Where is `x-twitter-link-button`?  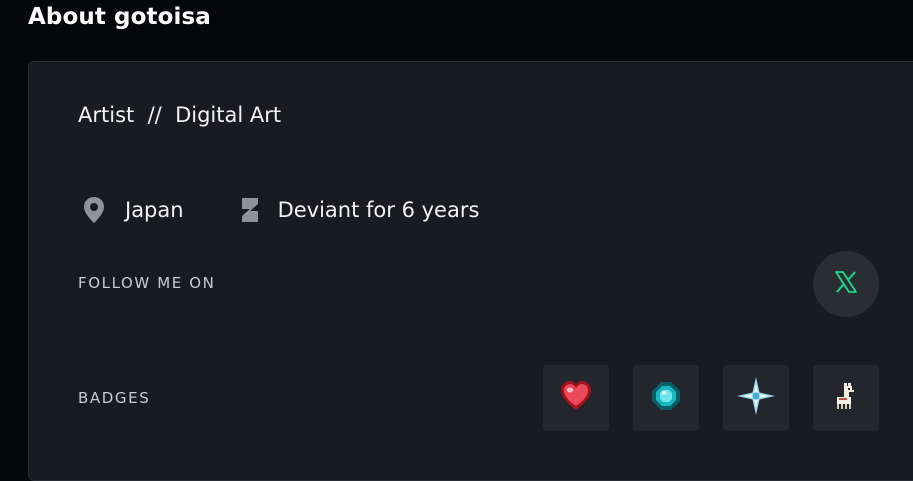
x-twitter-link-button is located at coordinates (846, 284).